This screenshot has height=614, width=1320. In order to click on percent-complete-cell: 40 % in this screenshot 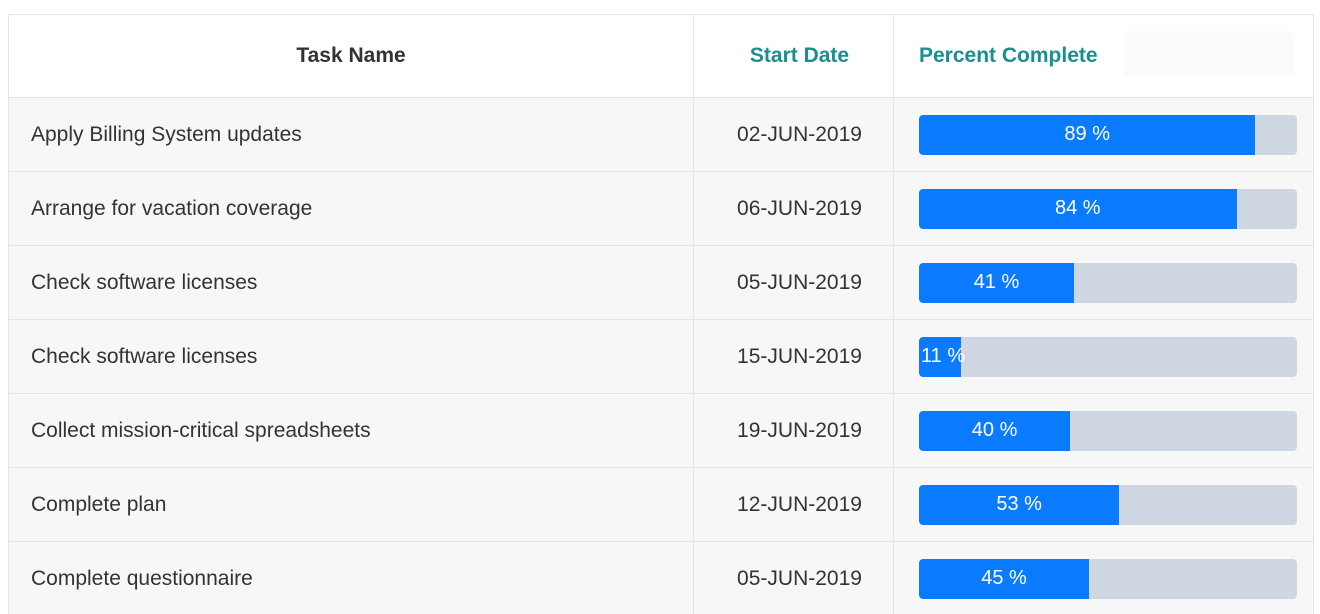, I will do `click(1103, 430)`.